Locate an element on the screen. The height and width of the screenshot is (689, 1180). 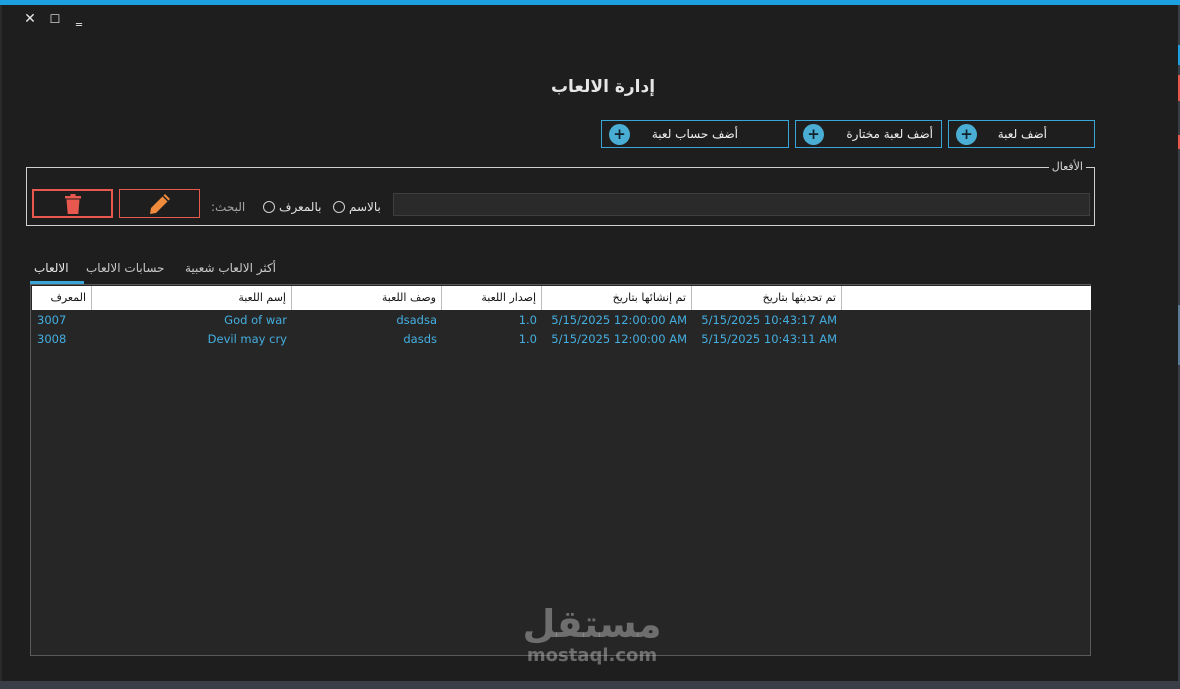
search-input is located at coordinates (741, 204).